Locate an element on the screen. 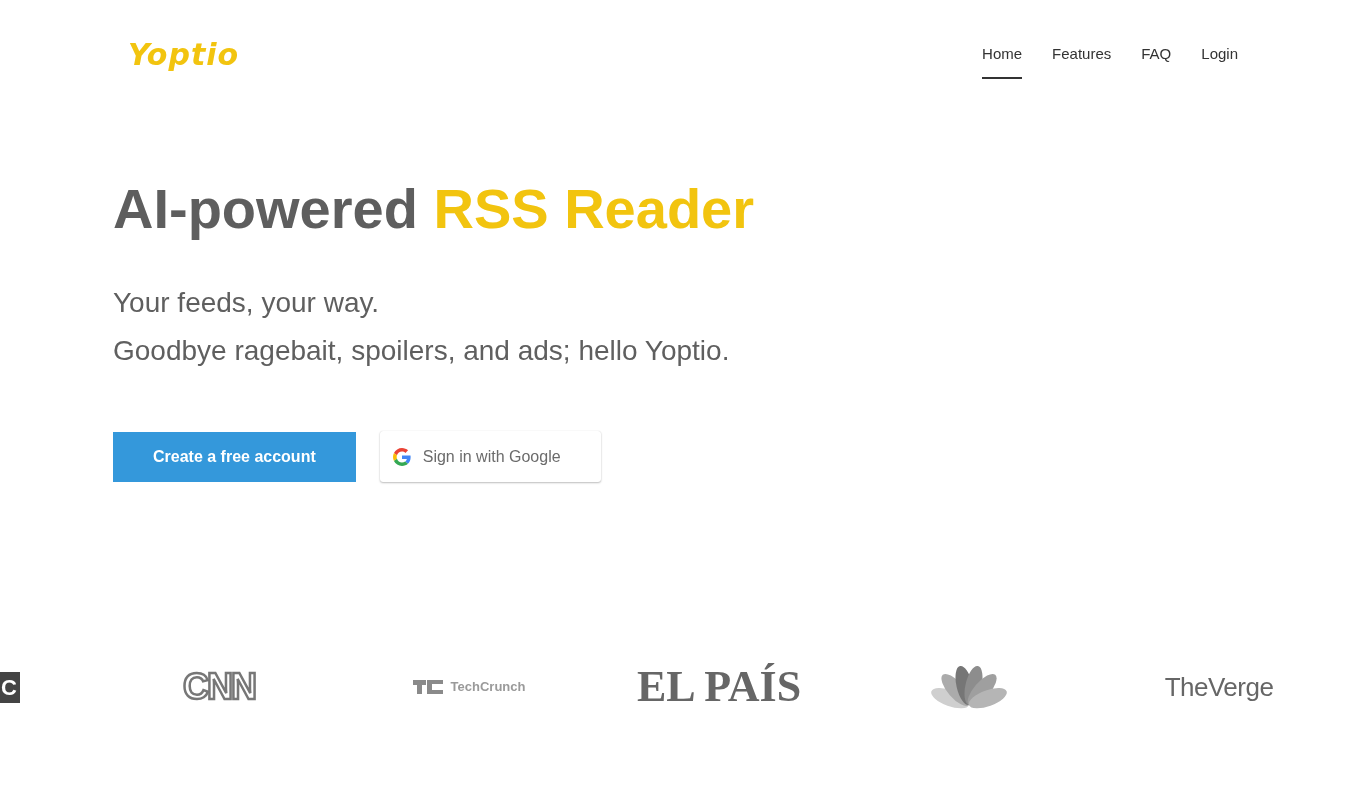 The width and height of the screenshot is (1366, 800). brand-logo: CNN is located at coordinates (219, 687).